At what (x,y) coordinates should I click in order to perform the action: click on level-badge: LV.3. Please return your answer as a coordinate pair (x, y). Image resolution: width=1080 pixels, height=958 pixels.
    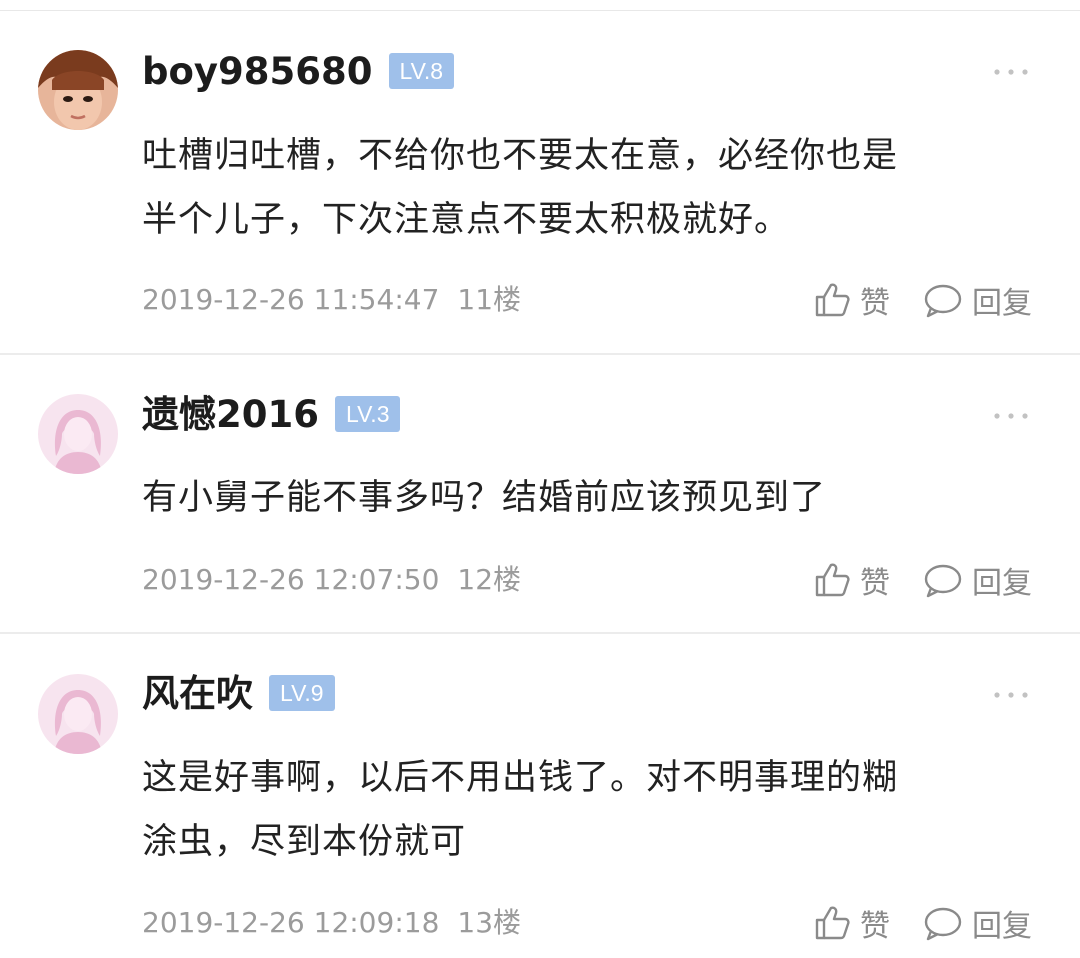
    Looking at the image, I should click on (367, 413).